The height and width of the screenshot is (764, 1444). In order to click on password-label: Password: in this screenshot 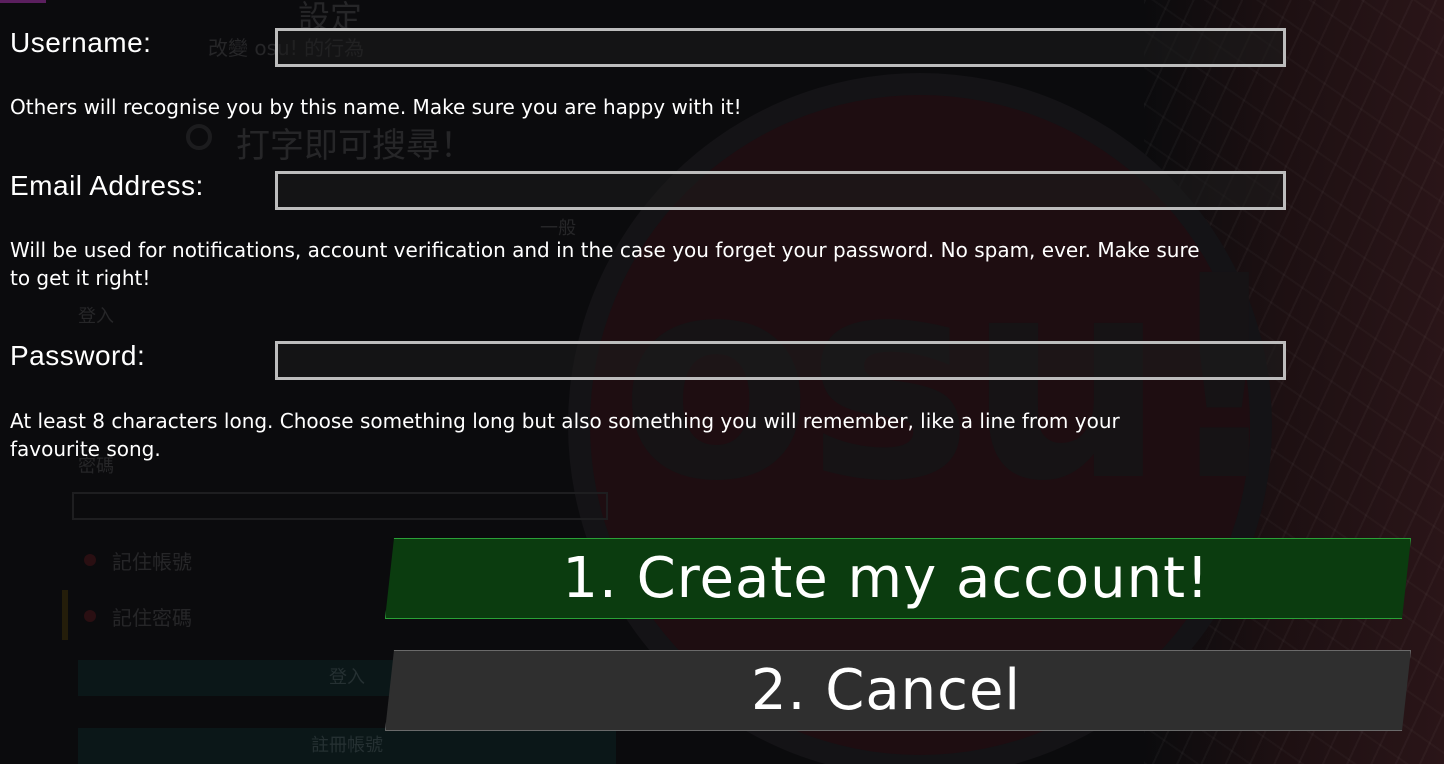, I will do `click(78, 355)`.